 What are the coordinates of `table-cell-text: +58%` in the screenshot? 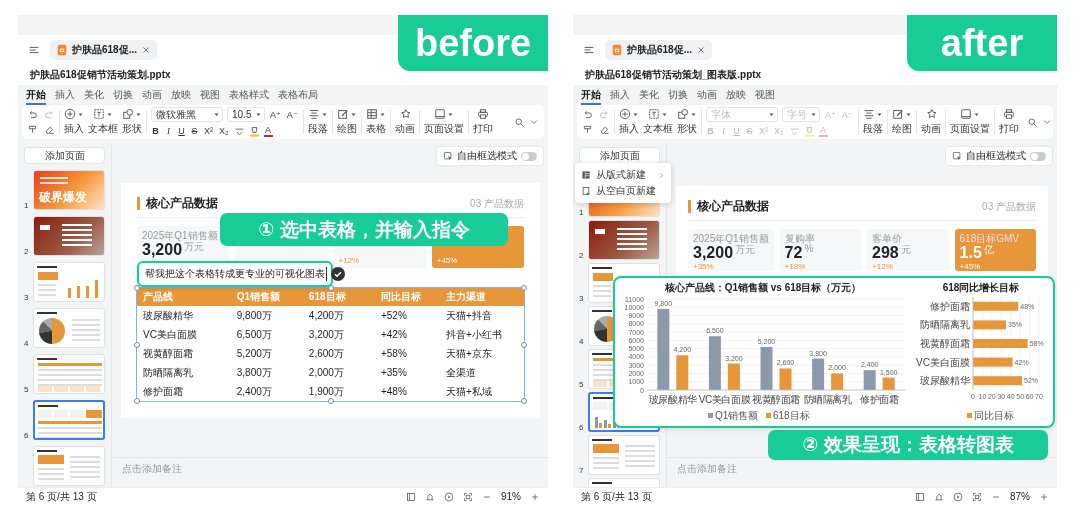 It's located at (394, 353).